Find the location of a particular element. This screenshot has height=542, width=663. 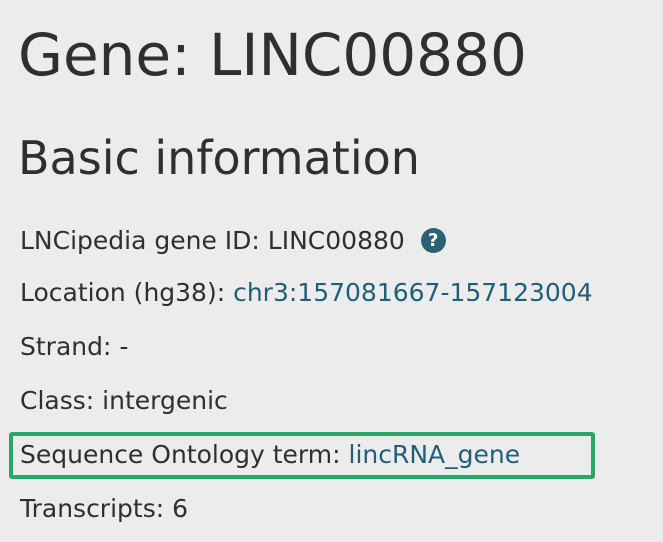

gene-id-row: LNCipedia gene ID: LINC00880 ? is located at coordinates (233, 241).